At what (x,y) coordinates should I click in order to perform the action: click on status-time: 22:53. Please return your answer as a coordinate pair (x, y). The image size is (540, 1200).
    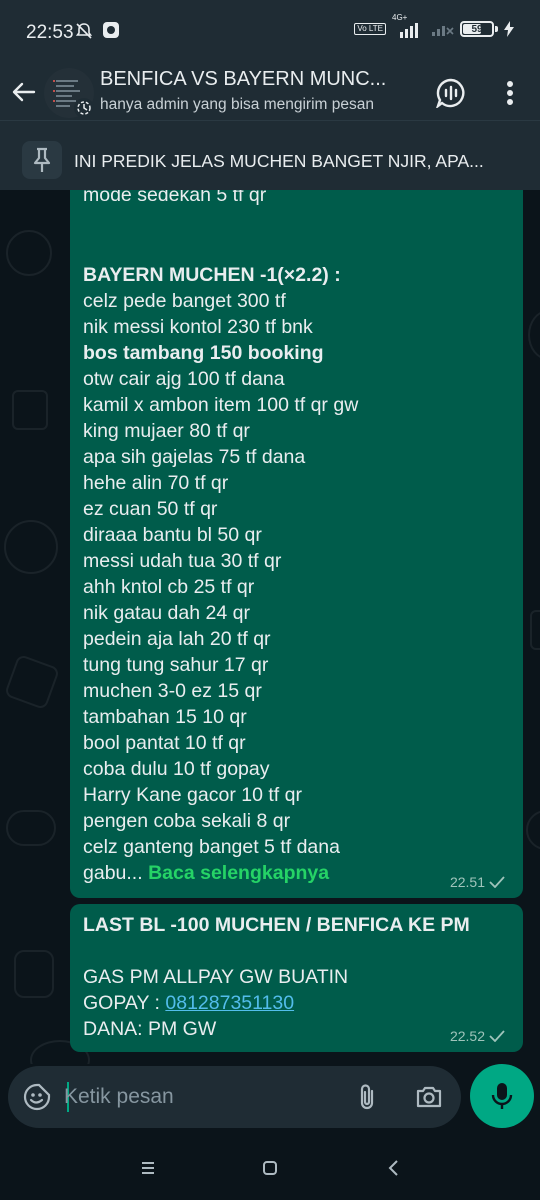
    Looking at the image, I should click on (50, 32).